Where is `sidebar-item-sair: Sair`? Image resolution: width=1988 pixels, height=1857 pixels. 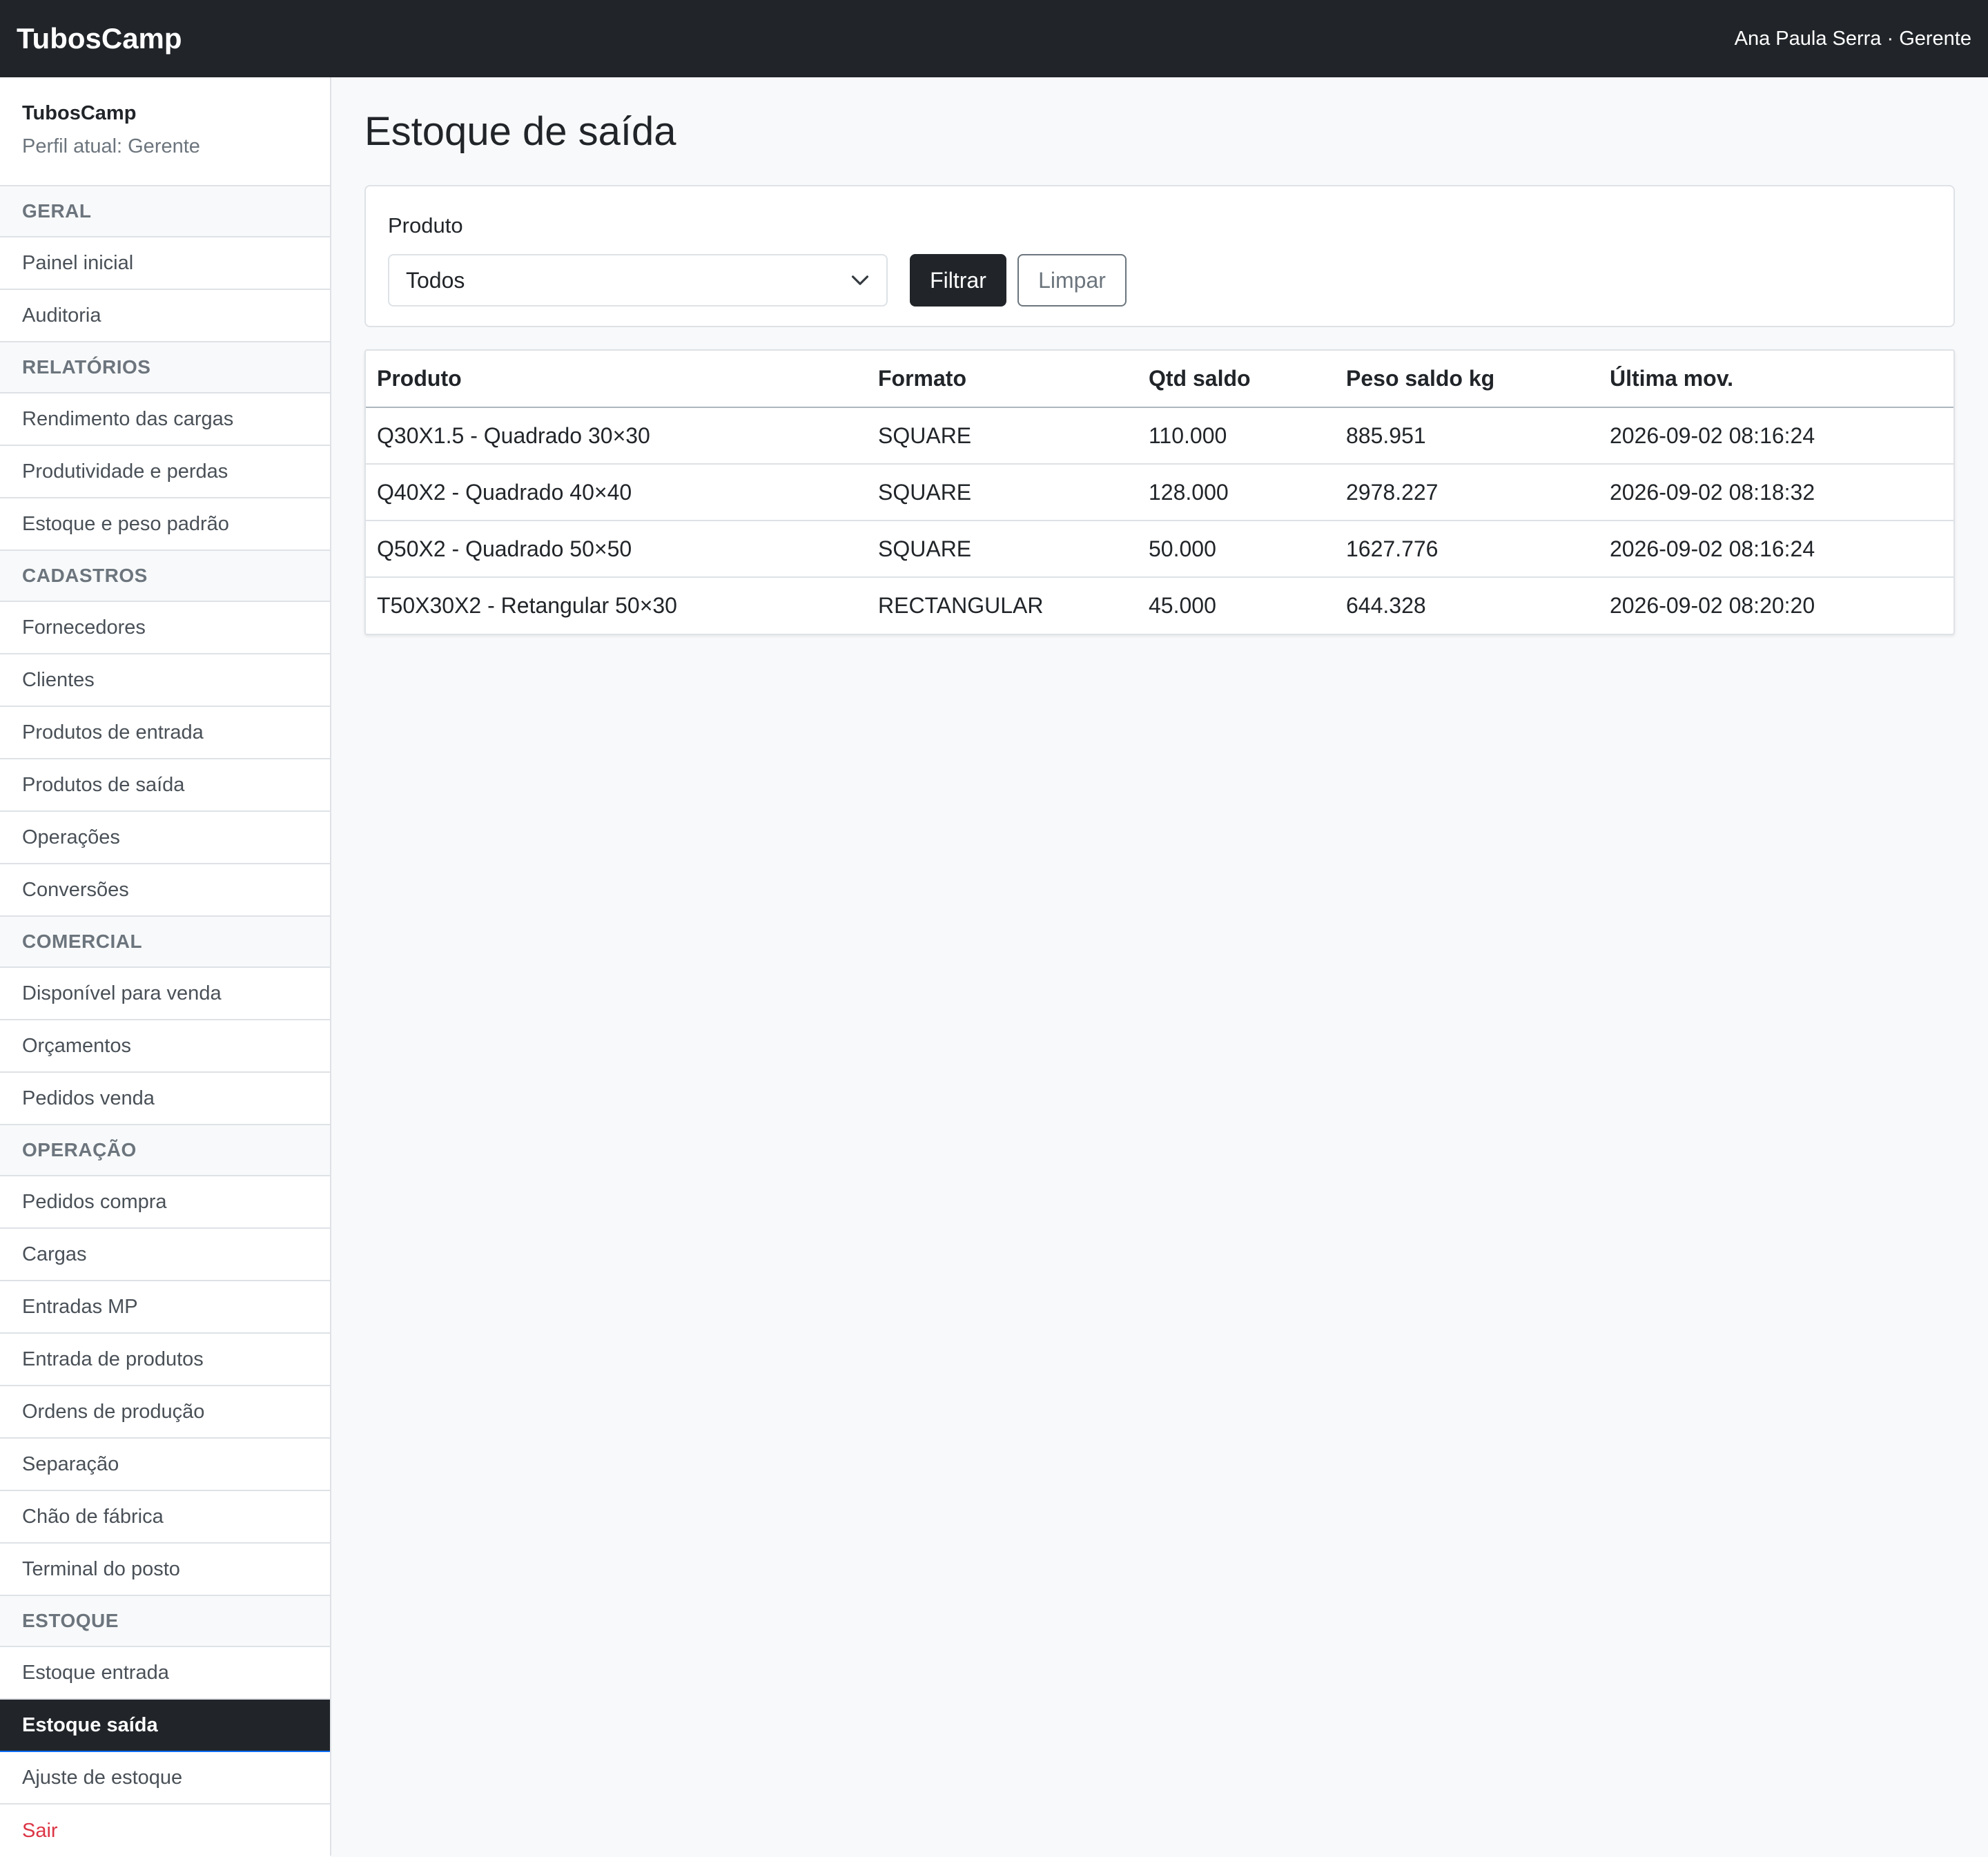
sidebar-item-sair: Sair is located at coordinates (165, 1831).